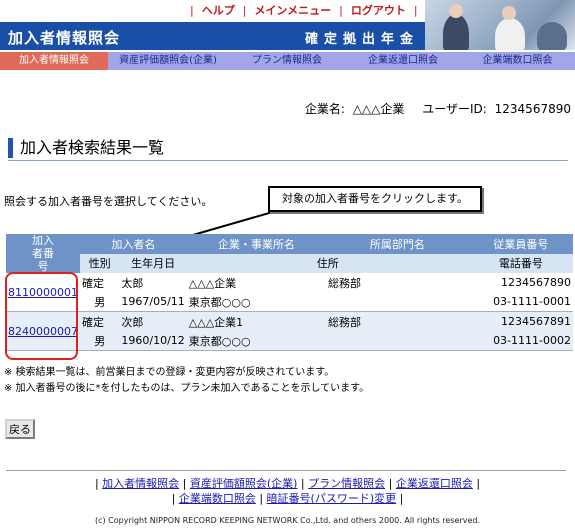  I want to click on footer-link-asset-valuation: 資産評価額照会(企業), so click(244, 483).